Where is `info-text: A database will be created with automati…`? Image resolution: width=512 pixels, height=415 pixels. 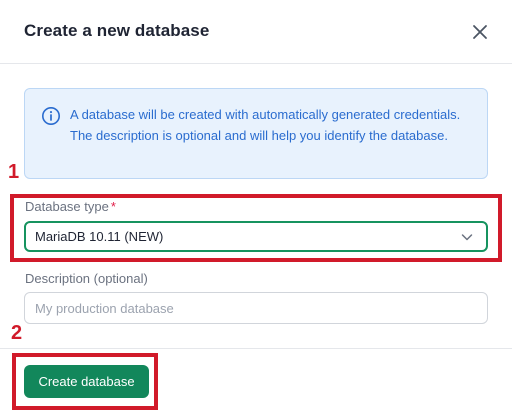 info-text: A database will be created with automati… is located at coordinates (265, 125).